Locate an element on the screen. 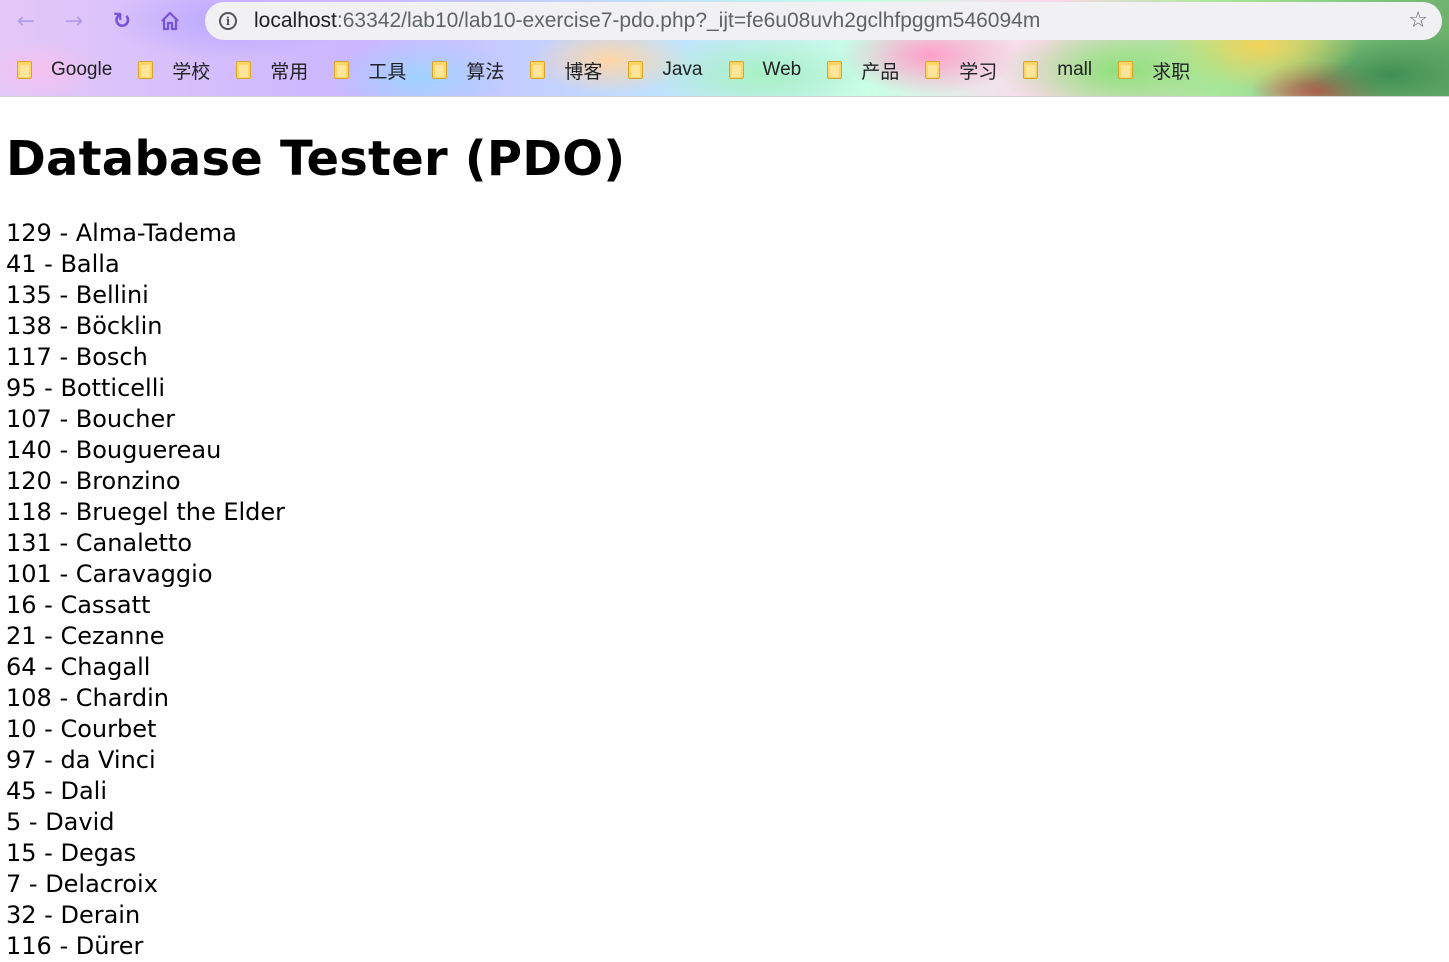 This screenshot has width=1449, height=962. bookmark-item: 博客 is located at coordinates (566, 70).